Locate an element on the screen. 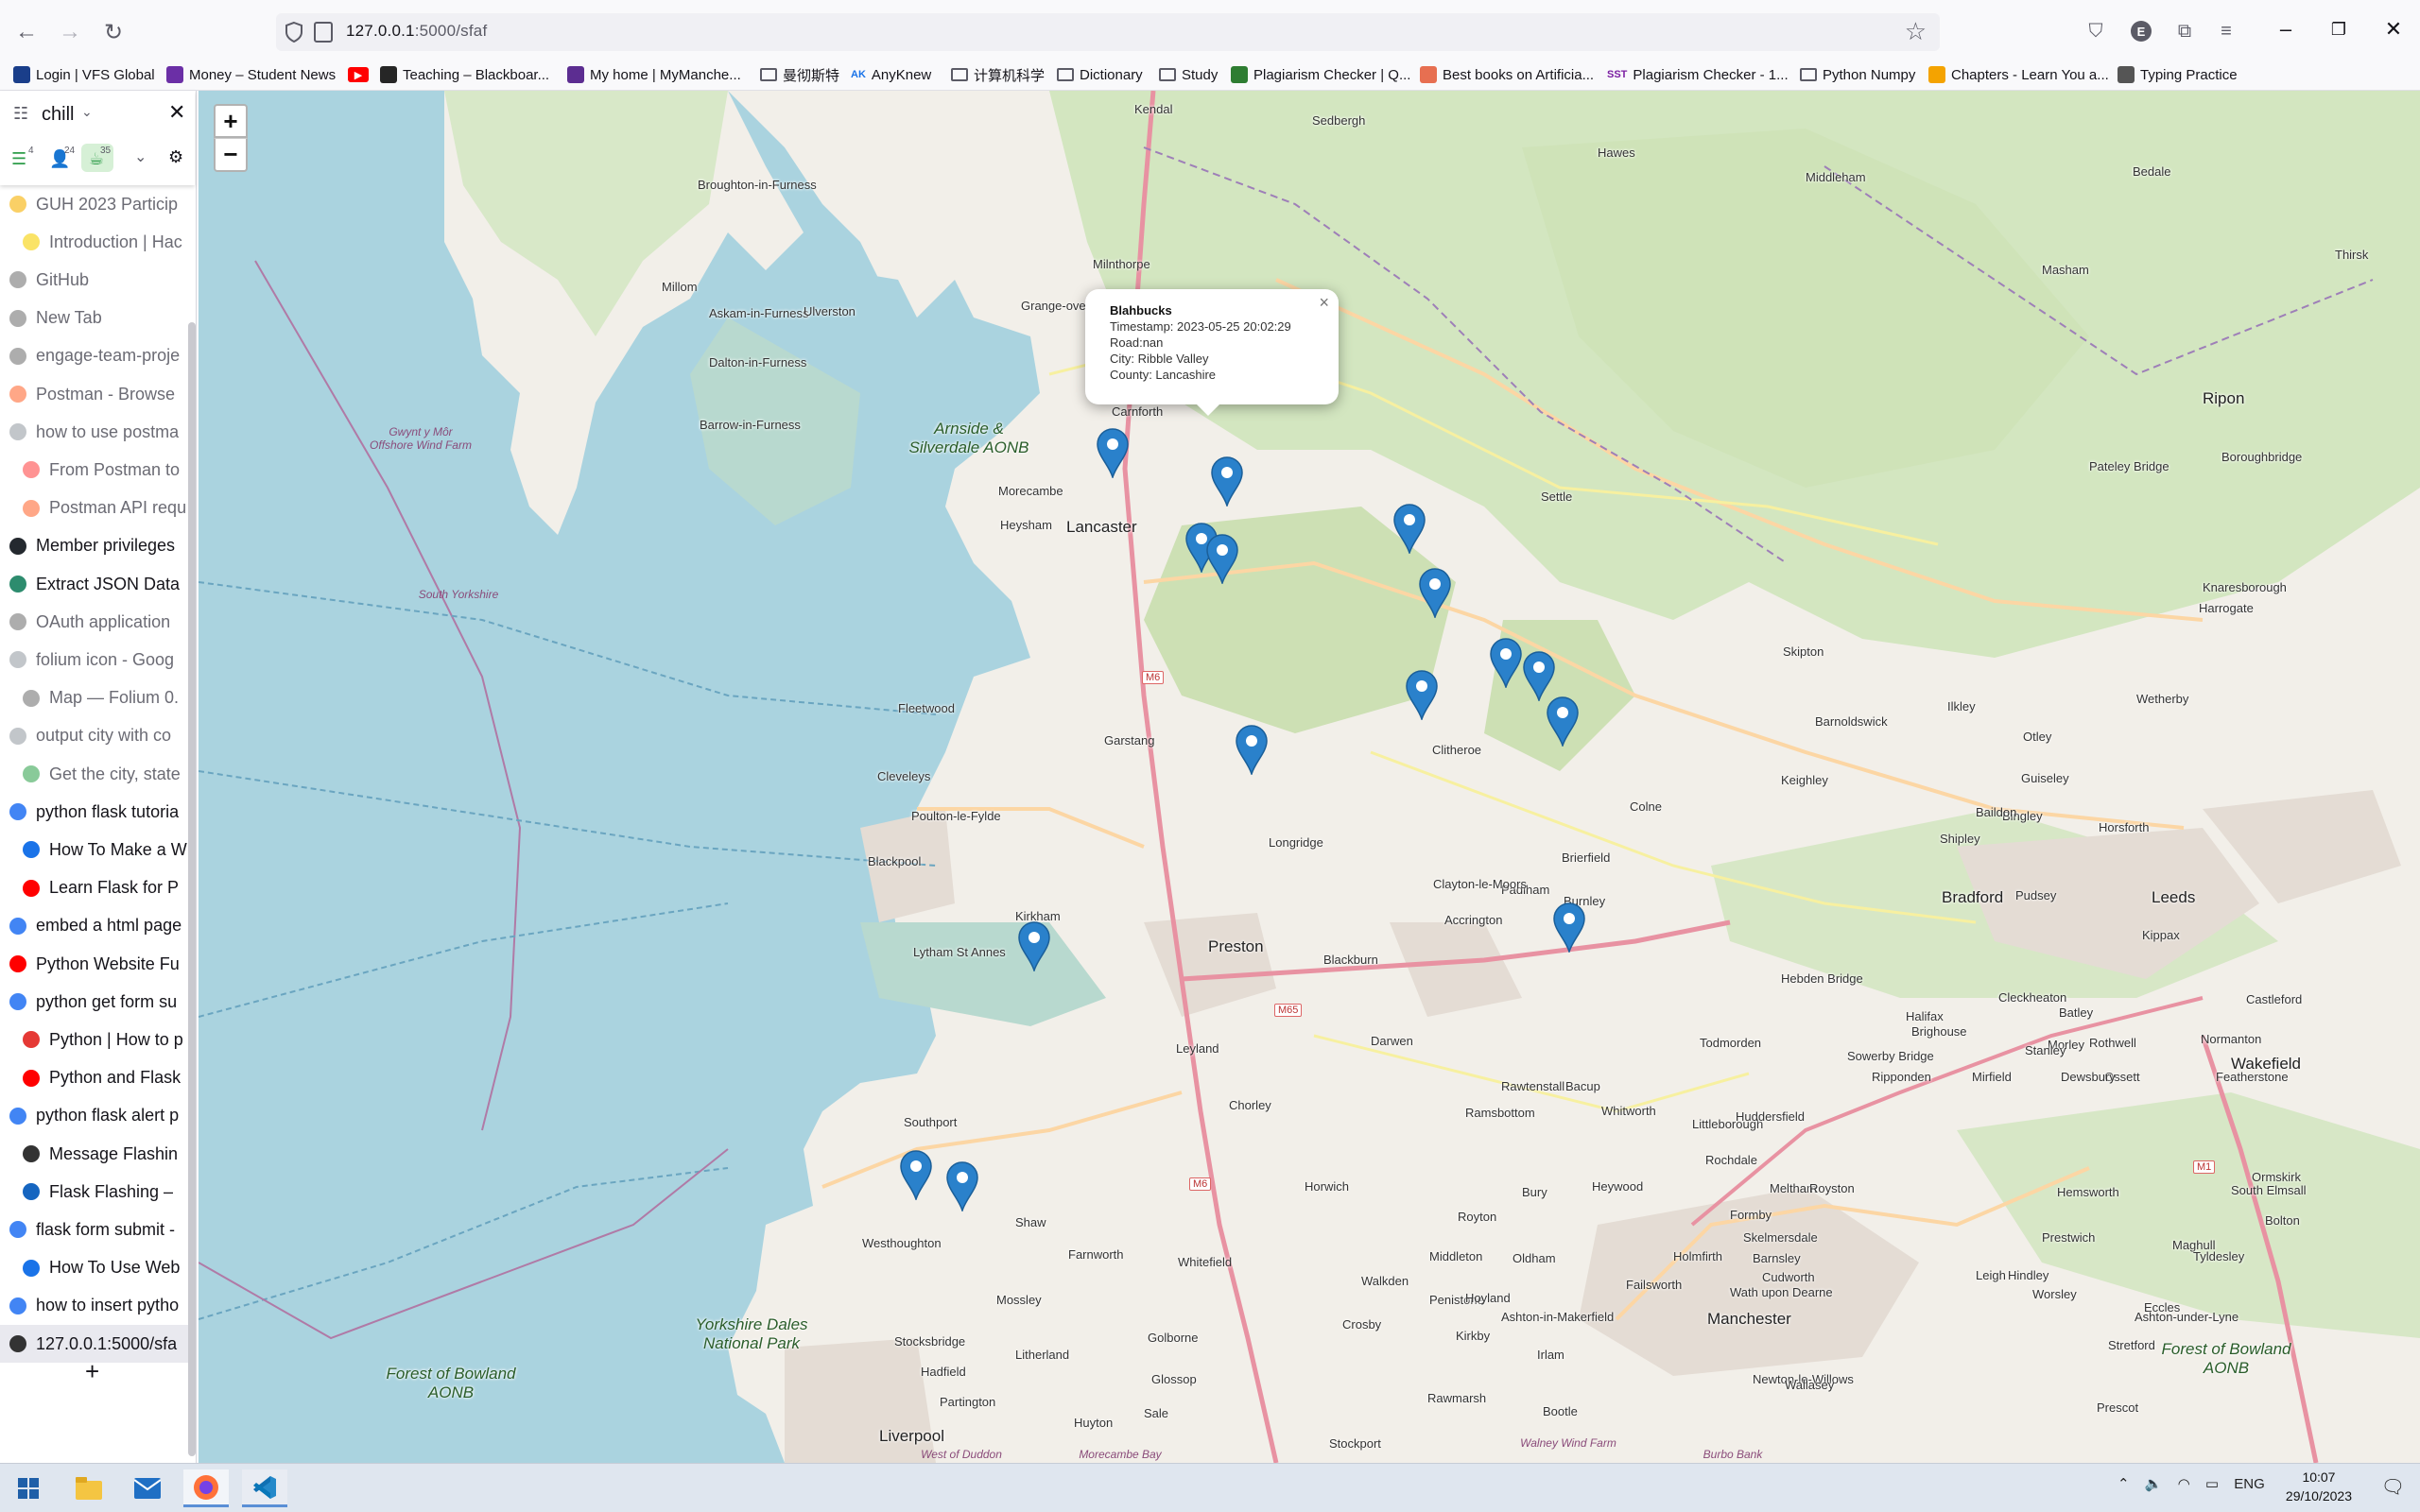 This screenshot has width=2420, height=1512. page-info-icon is located at coordinates (323, 32).